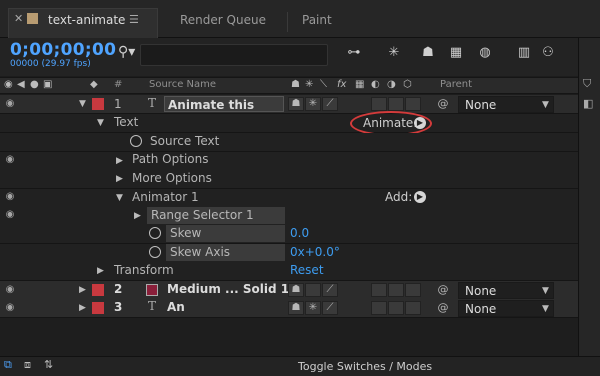 Image resolution: width=600 pixels, height=376 pixels. What do you see at coordinates (365, 366) in the screenshot?
I see `toggle-switches-modes-button: Toggle Switches / Modes` at bounding box center [365, 366].